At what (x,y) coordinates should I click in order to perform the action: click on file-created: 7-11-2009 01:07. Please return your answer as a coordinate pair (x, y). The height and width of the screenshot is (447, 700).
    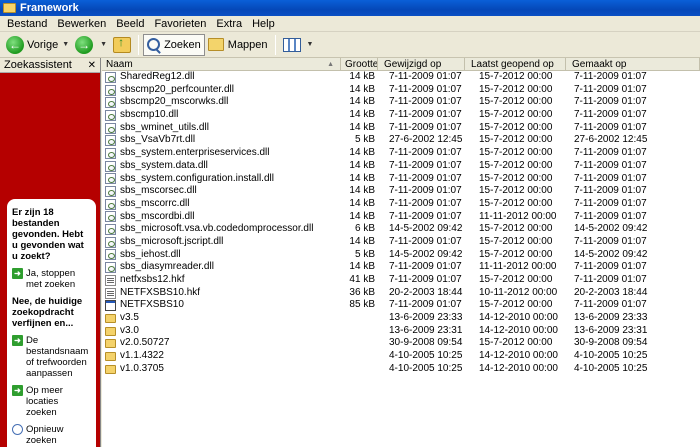
    Looking at the image, I should click on (610, 267).